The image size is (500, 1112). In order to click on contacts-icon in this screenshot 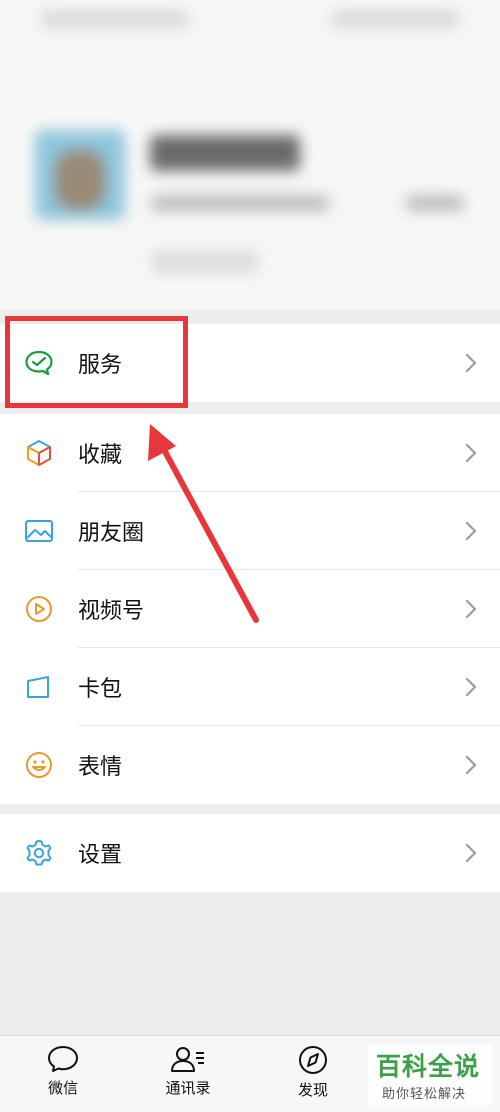, I will do `click(187, 1059)`.